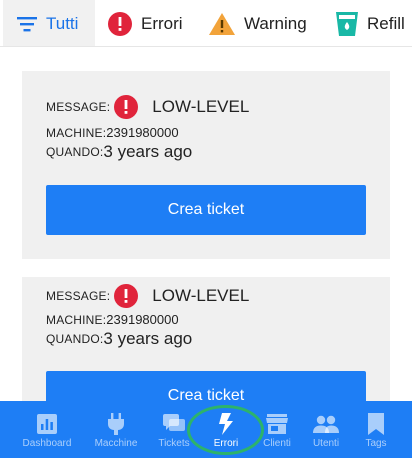  What do you see at coordinates (62, 23) in the screenshot?
I see `tab-tutti-label: Tutti` at bounding box center [62, 23].